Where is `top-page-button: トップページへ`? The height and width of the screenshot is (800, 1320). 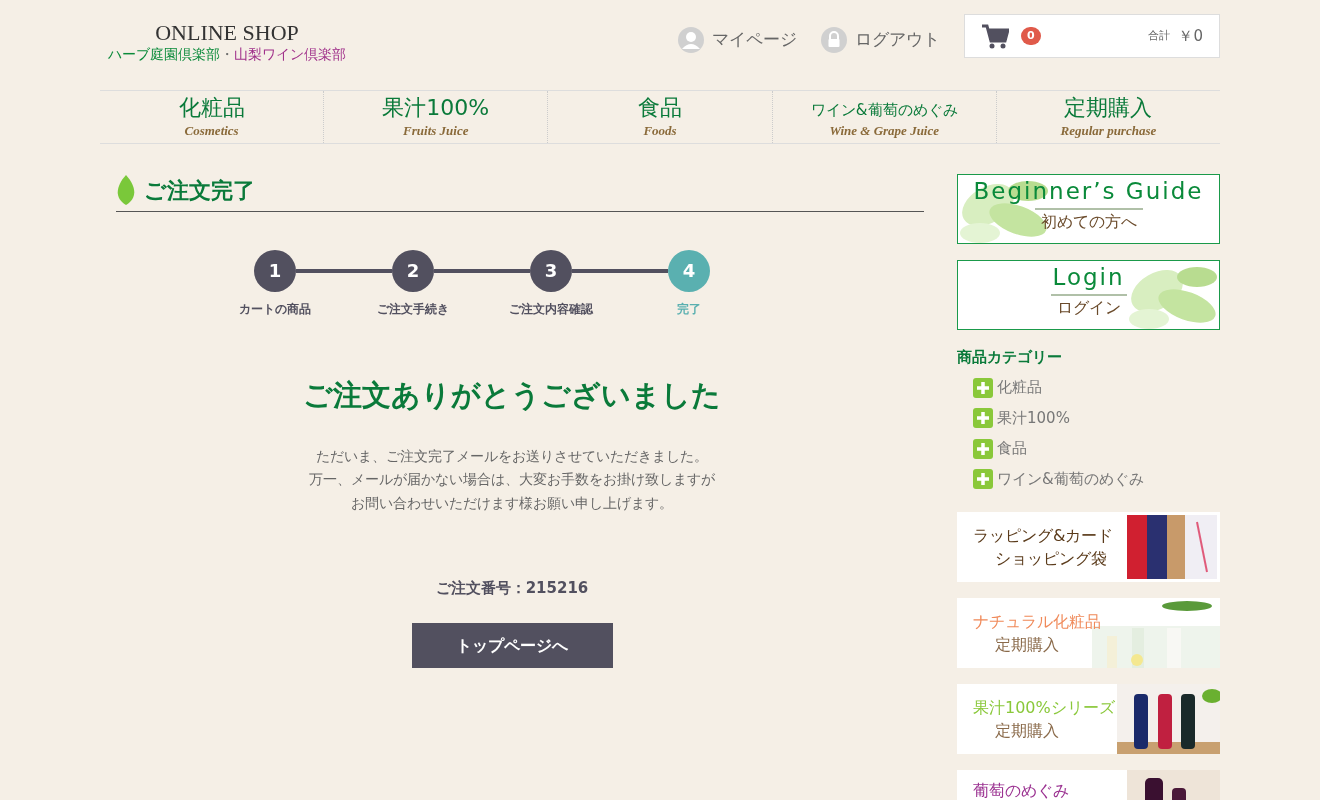 top-page-button: トップページへ is located at coordinates (512, 646).